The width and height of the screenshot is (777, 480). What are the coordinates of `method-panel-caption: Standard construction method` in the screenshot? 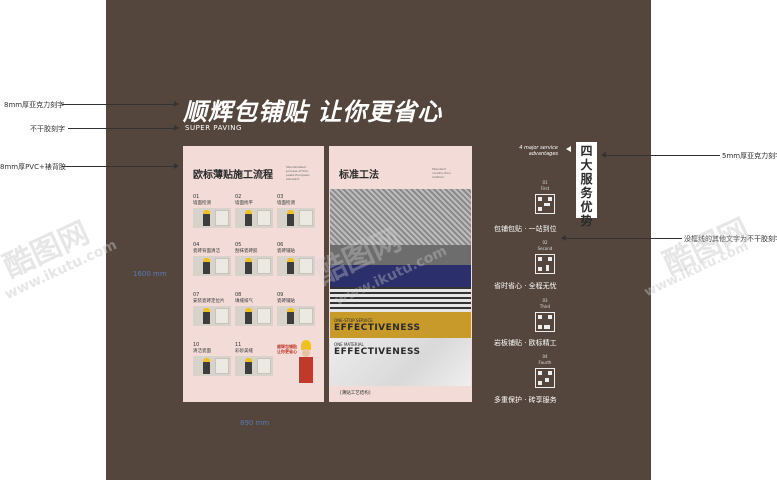 It's located at (441, 173).